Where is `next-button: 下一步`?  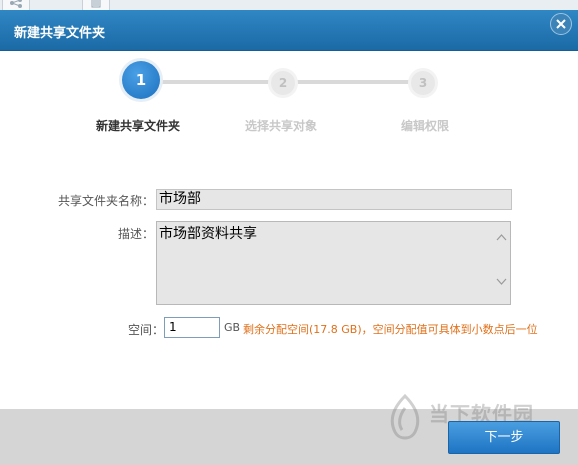 next-button: 下一步 is located at coordinates (504, 437).